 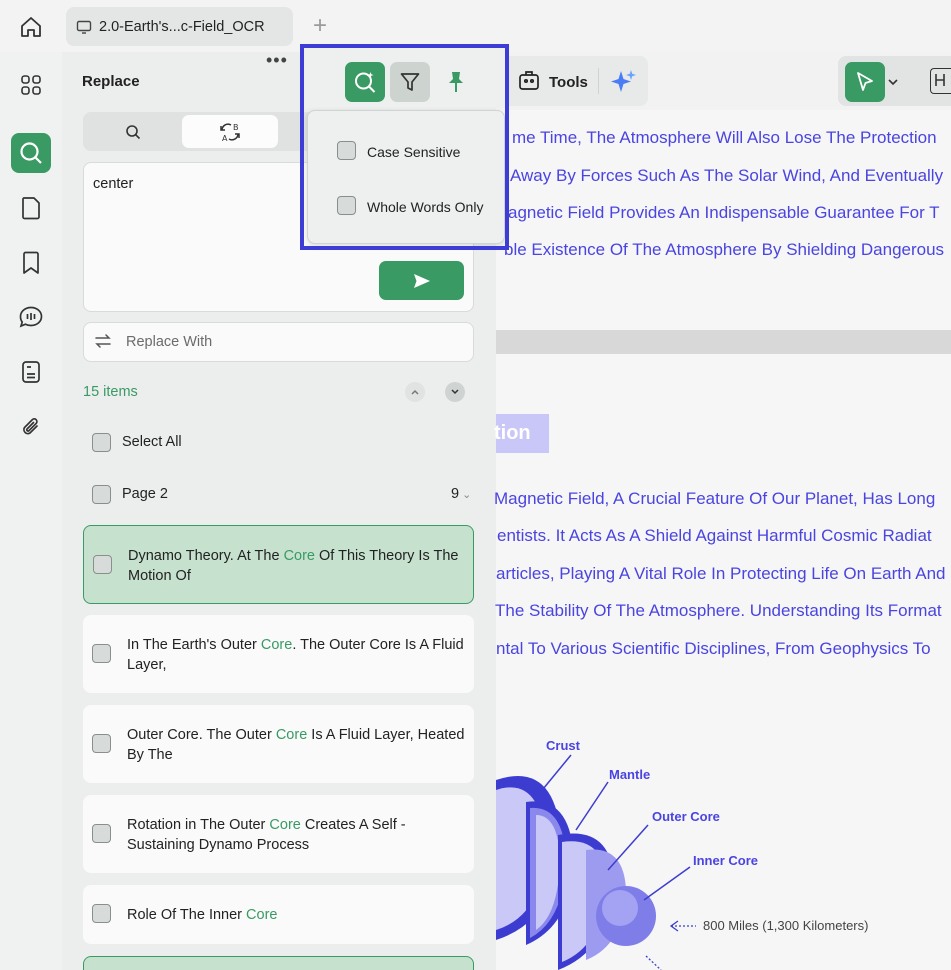 I want to click on rail-comments-button, so click(x=31, y=317).